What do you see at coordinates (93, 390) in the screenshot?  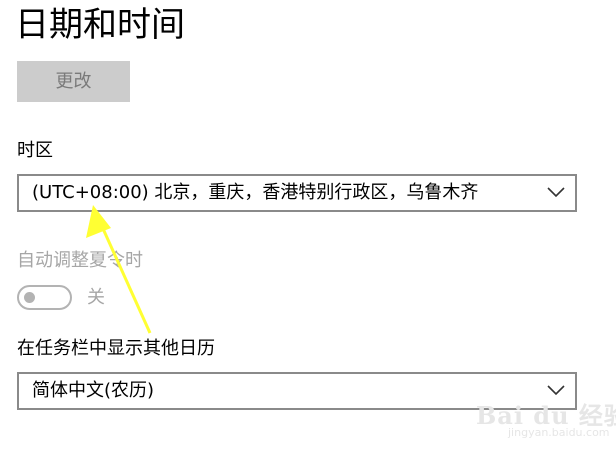 I see `calendar-selected-value: 简体中文(农历)` at bounding box center [93, 390].